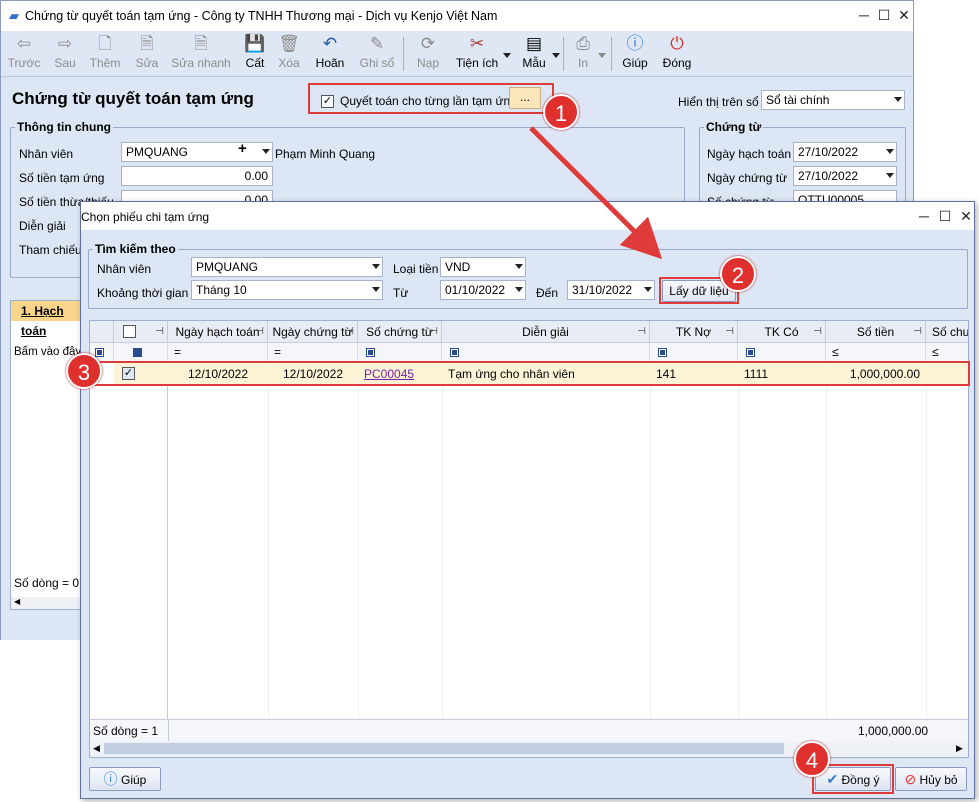 This screenshot has height=802, width=979. I want to click on step-badge-2: 2, so click(738, 274).